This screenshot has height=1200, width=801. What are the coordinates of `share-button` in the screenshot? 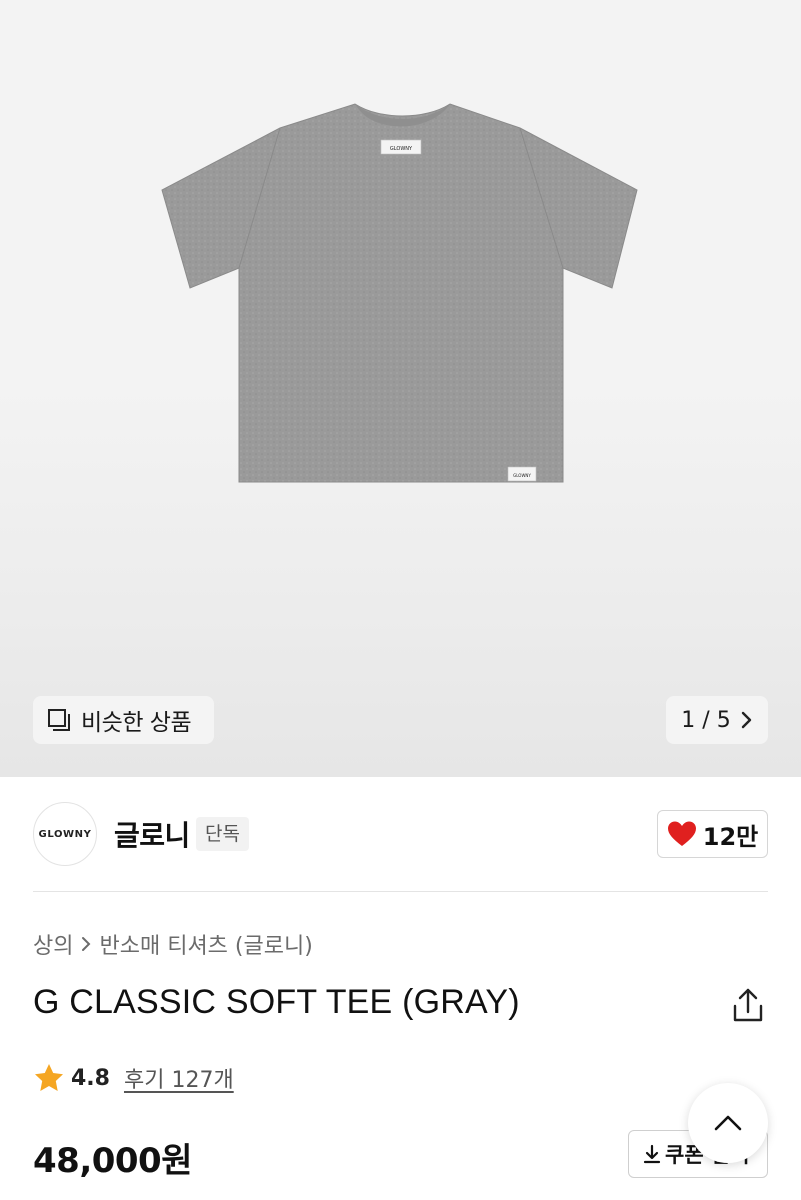 It's located at (748, 1006).